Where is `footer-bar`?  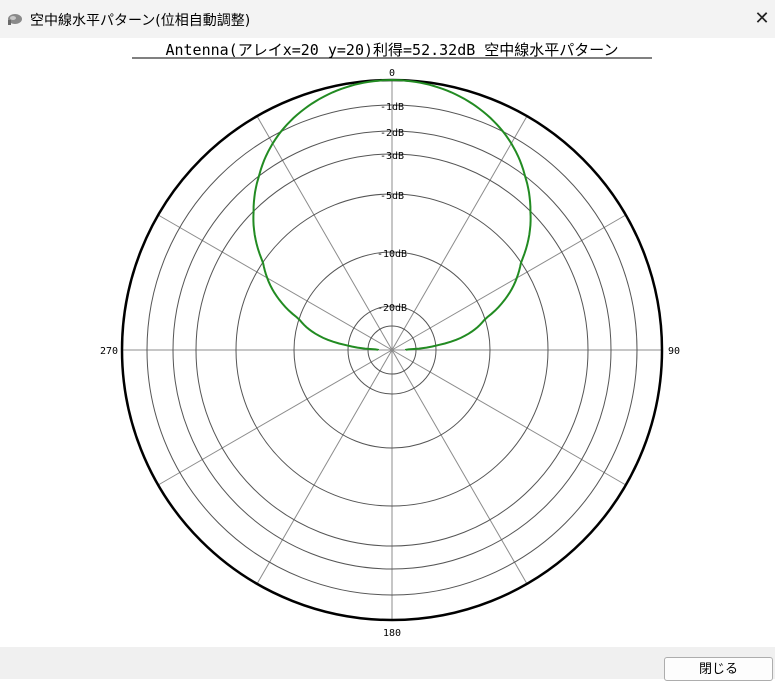 footer-bar is located at coordinates (387, 663).